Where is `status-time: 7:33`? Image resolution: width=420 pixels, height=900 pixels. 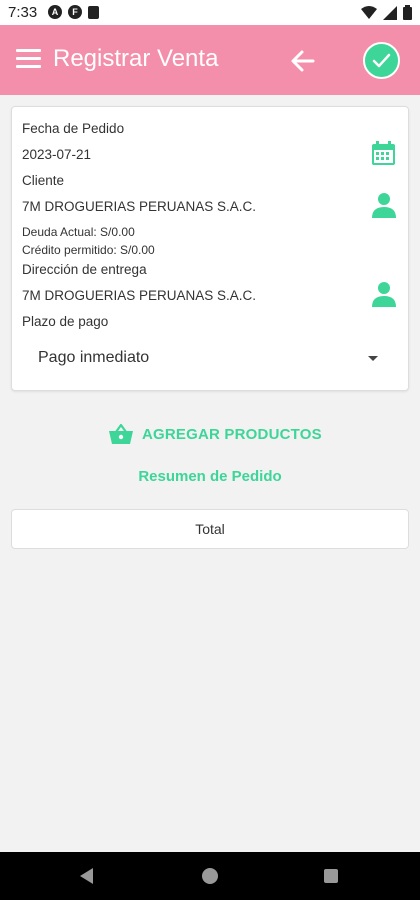
status-time: 7:33 is located at coordinates (23, 12).